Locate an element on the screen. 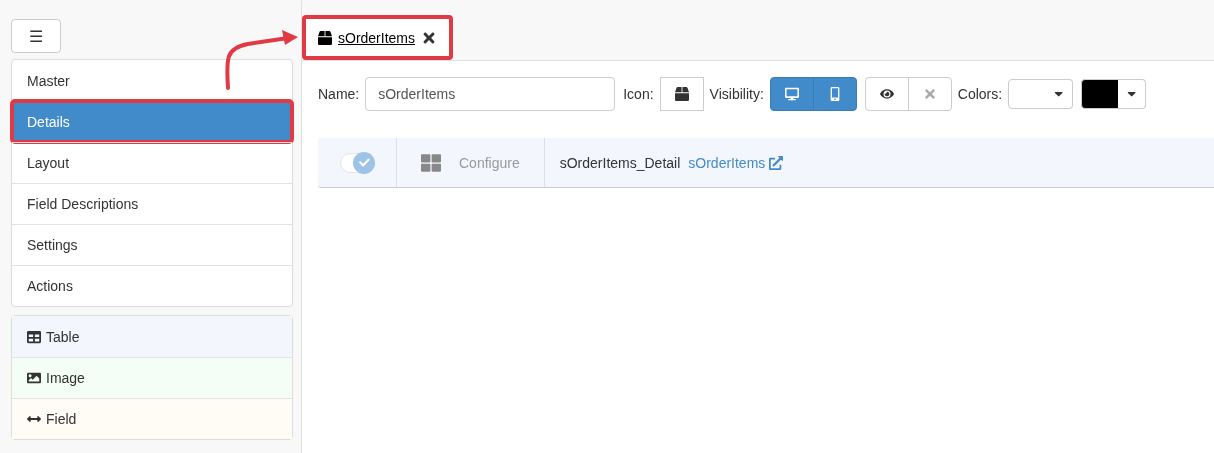 The image size is (1214, 453). external-link-icon is located at coordinates (776, 162).